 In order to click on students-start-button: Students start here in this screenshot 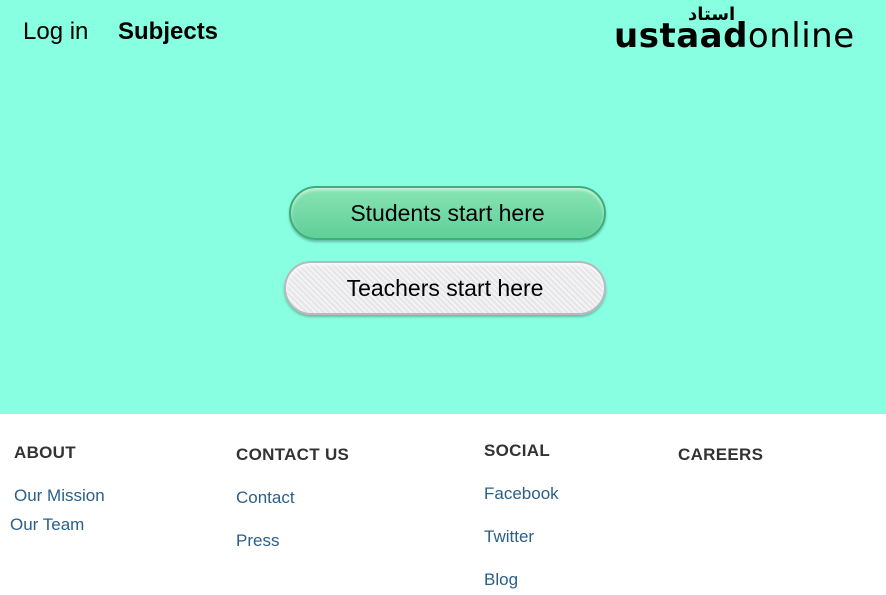, I will do `click(447, 213)`.